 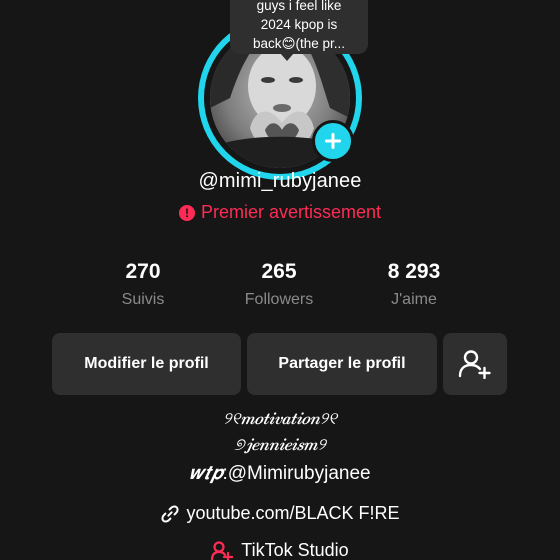 I want to click on add-user-icon, so click(x=474, y=364).